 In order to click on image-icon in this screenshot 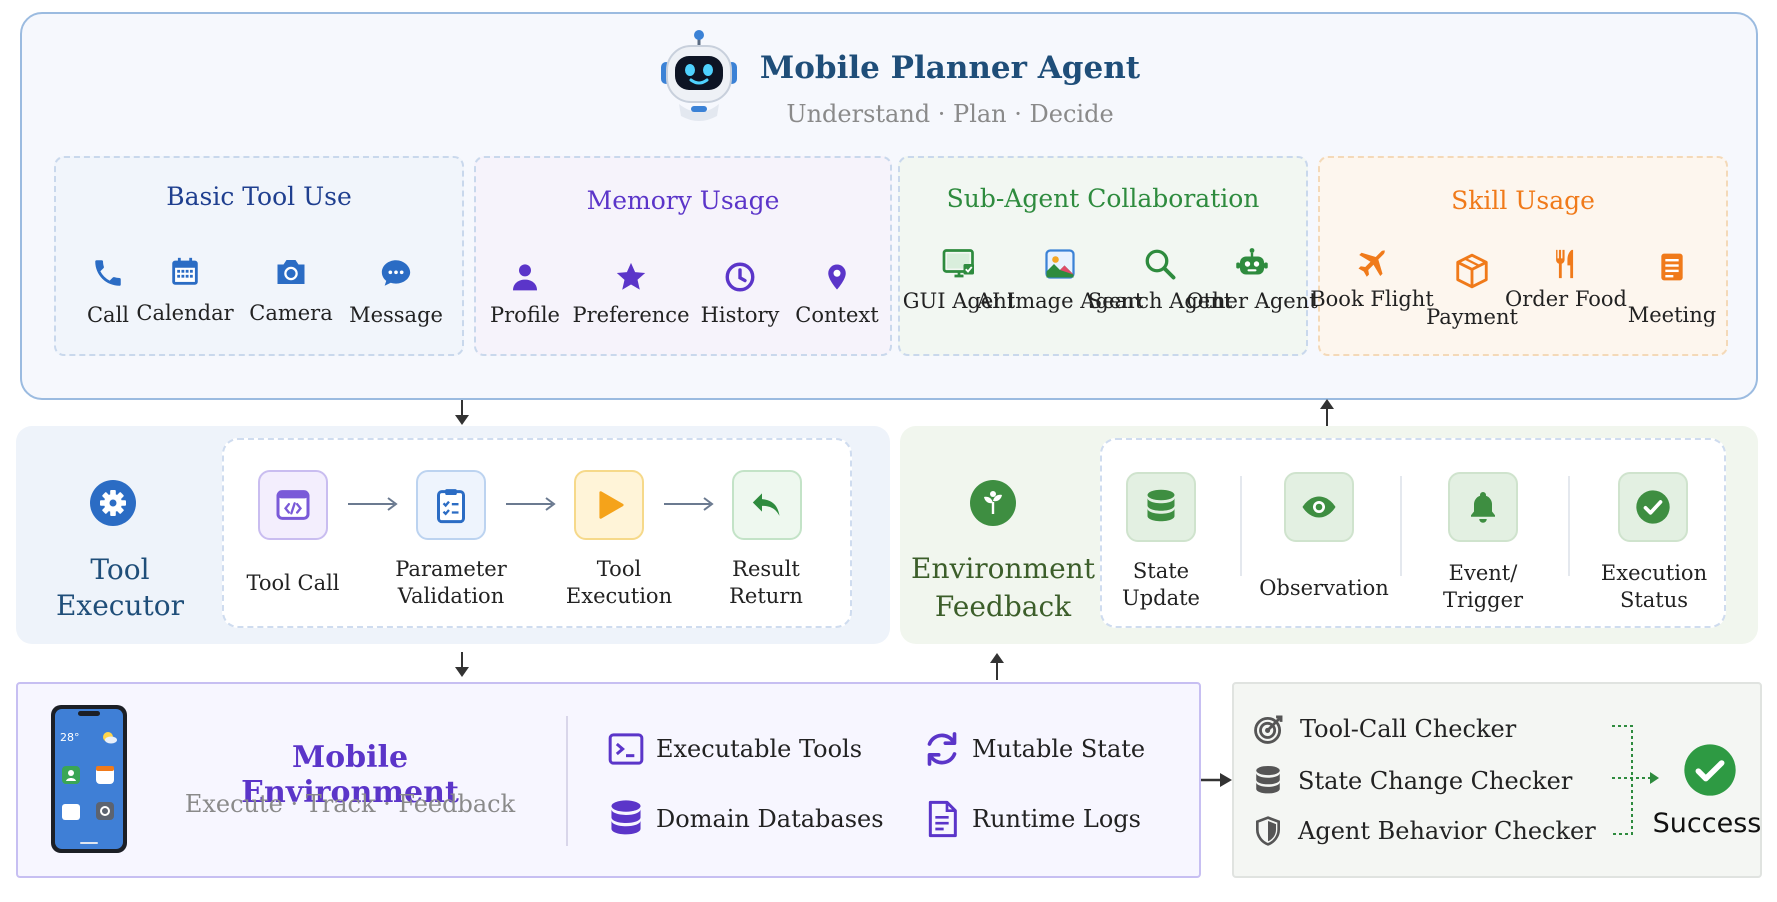, I will do `click(1060, 264)`.